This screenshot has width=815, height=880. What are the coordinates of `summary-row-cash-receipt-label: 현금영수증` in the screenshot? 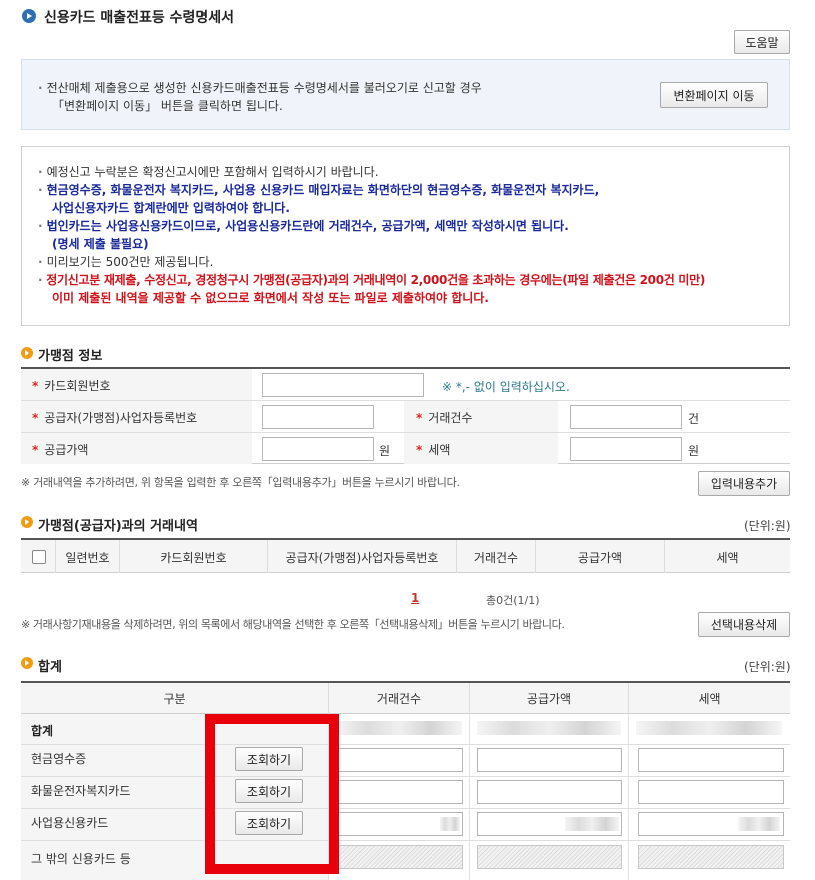 It's located at (59, 759).